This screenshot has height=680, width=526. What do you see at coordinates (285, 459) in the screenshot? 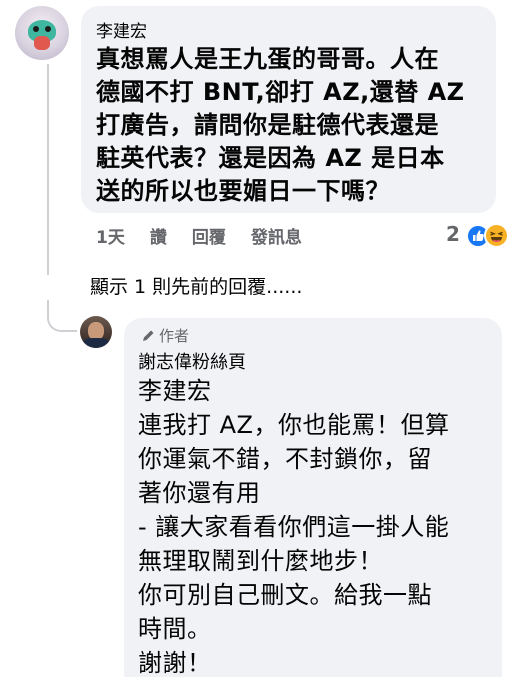
I see `reply-text-line: 你運氣不錯，不封鎖你，留` at bounding box center [285, 459].